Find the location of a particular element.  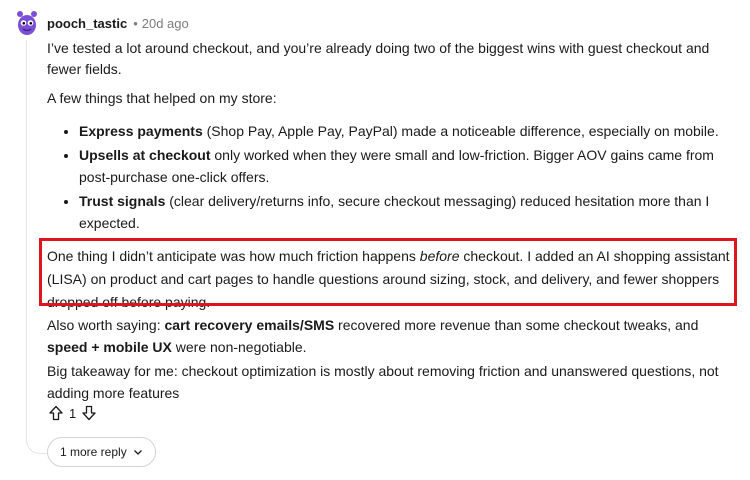

paragraph-text: were non-negotiable. is located at coordinates (239, 347).